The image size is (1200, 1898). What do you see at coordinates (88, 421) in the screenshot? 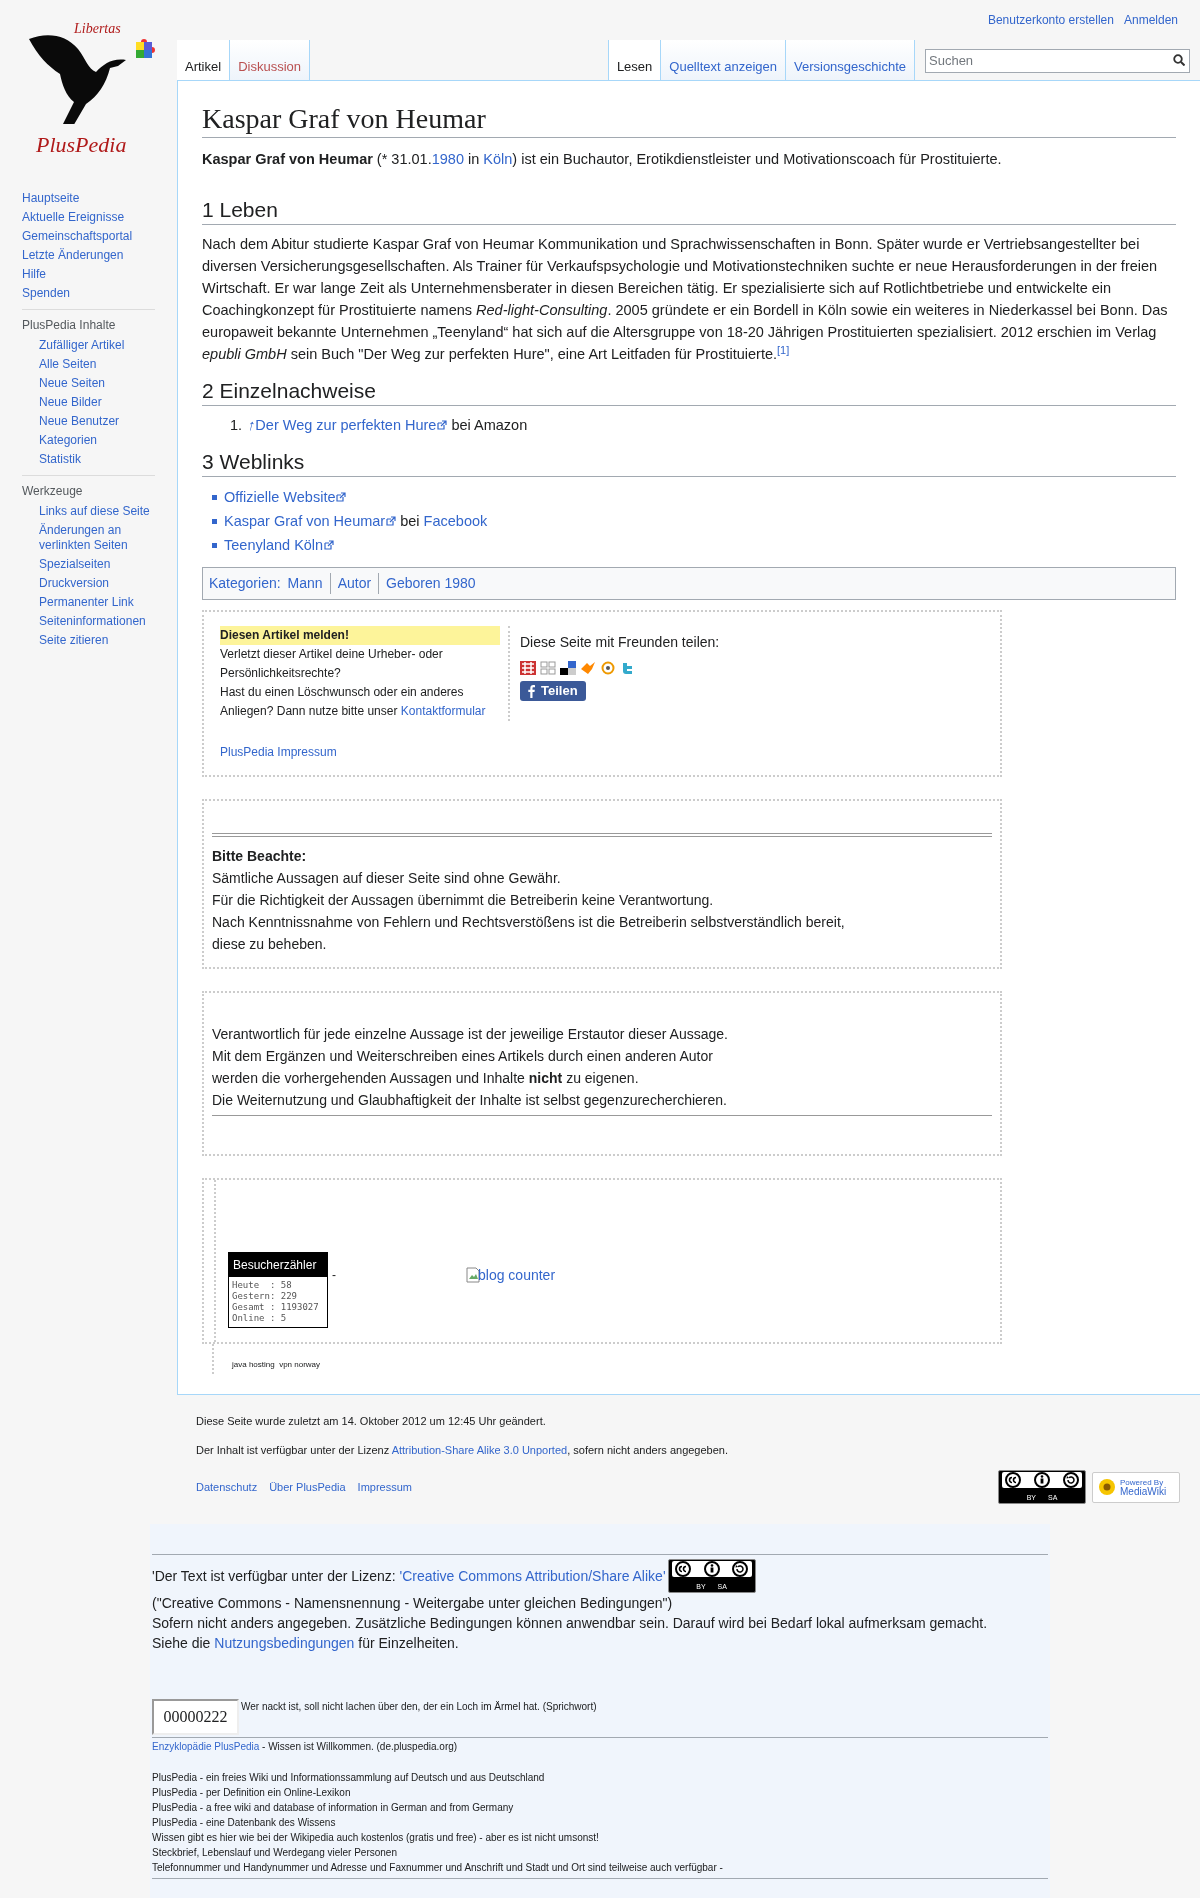
I see `sidebar-link: Neue Benutzer` at bounding box center [88, 421].